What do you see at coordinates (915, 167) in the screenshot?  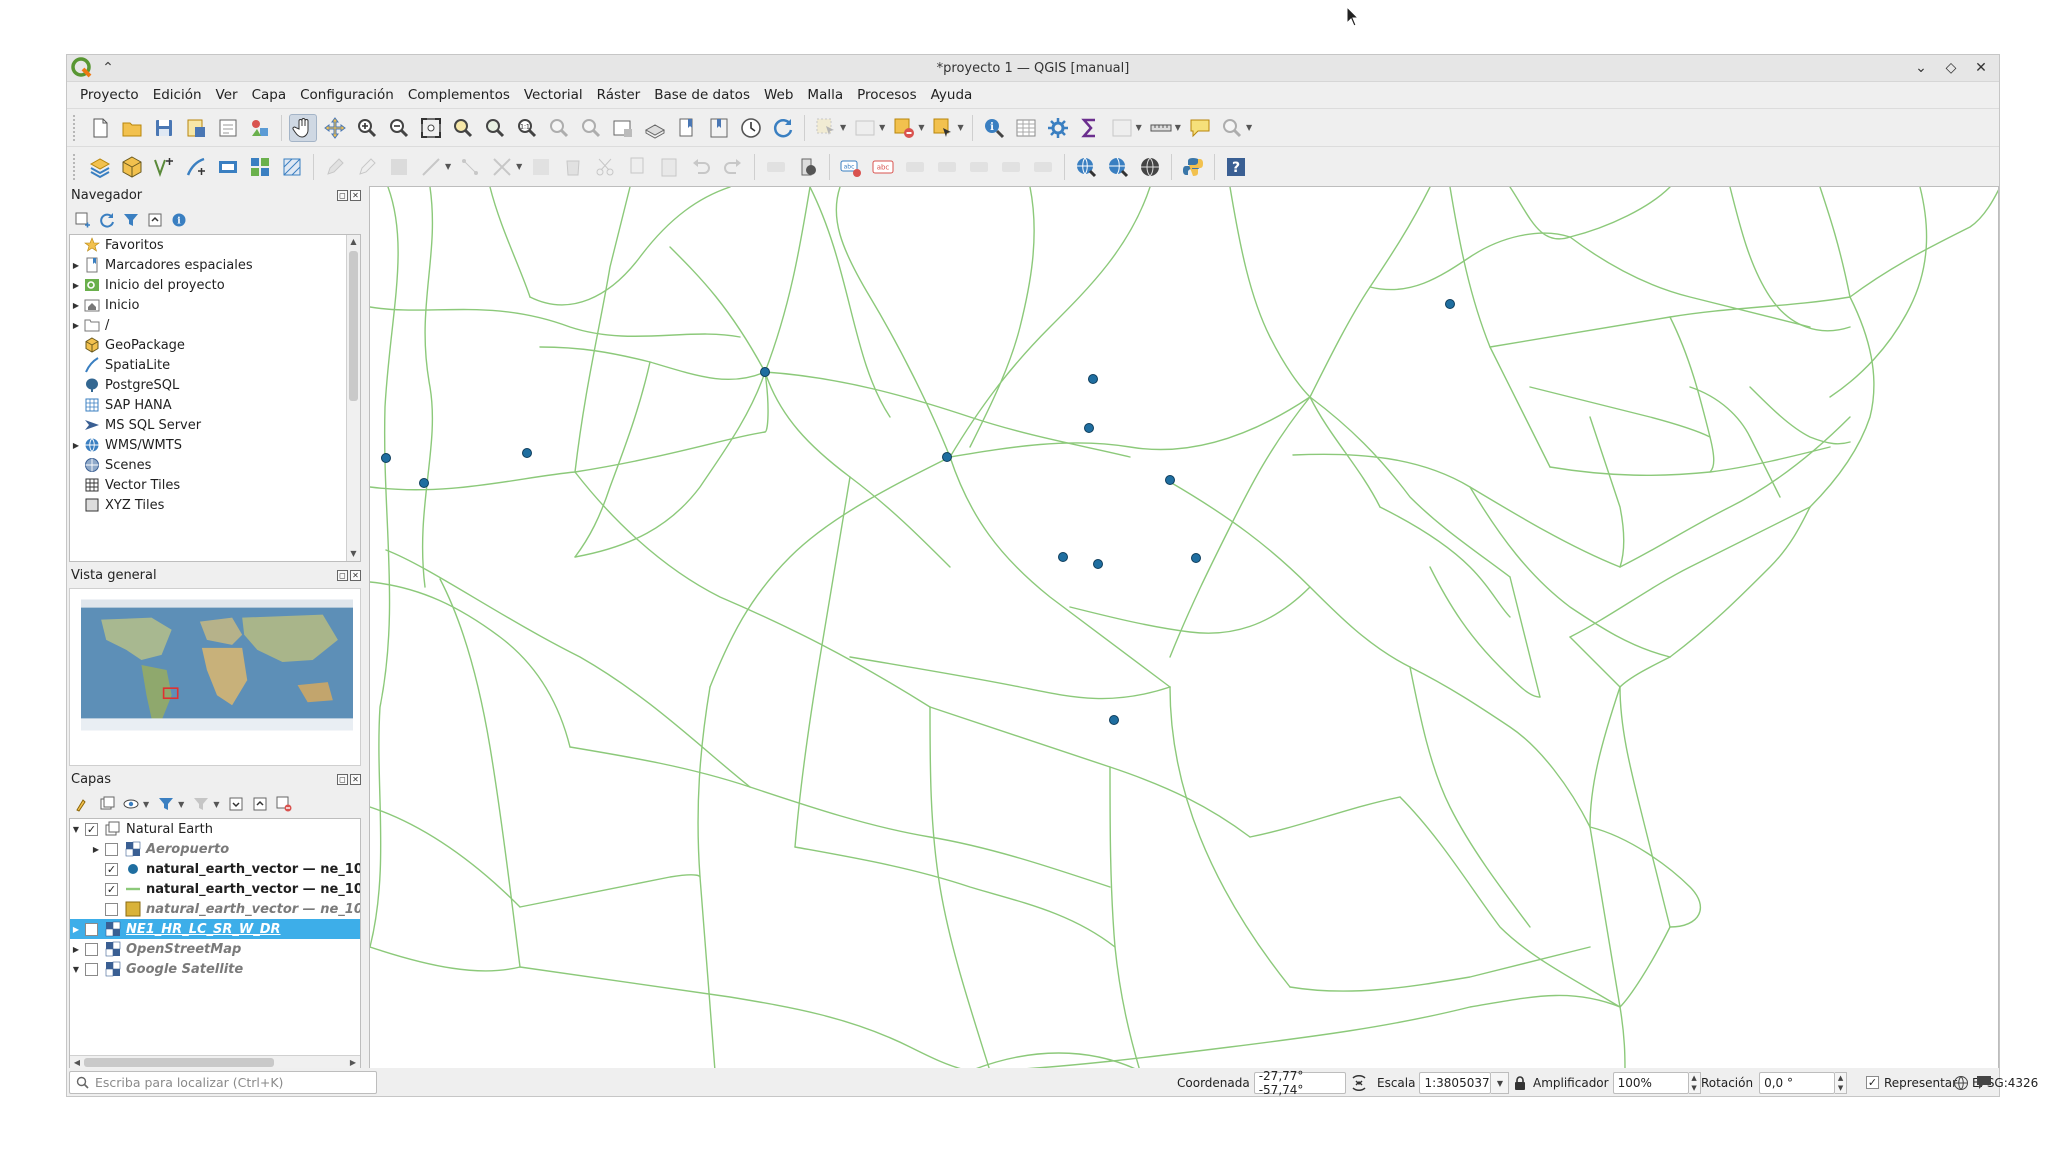 I see `move-label-icon` at bounding box center [915, 167].